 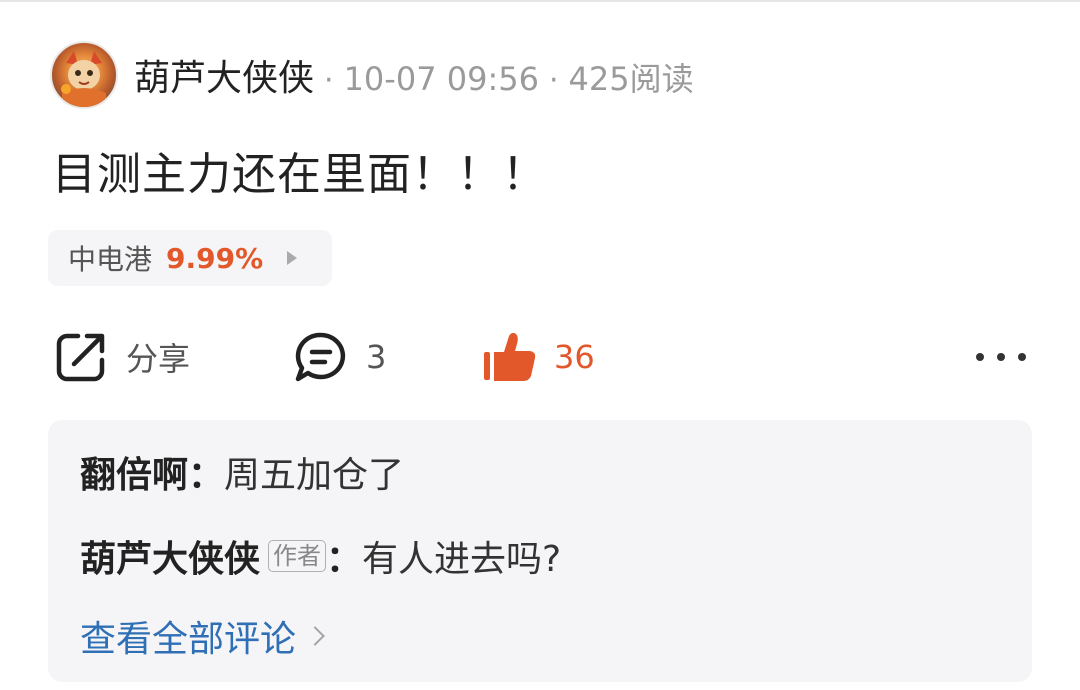 What do you see at coordinates (110, 259) in the screenshot?
I see `stock-name: 中电港` at bounding box center [110, 259].